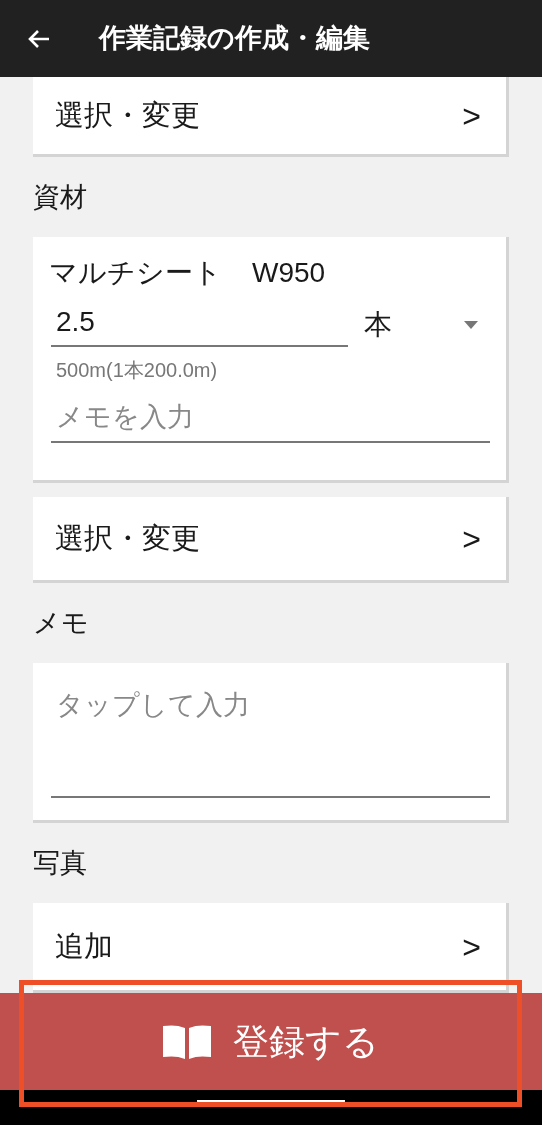  I want to click on section-title: メモ, so click(61, 623).